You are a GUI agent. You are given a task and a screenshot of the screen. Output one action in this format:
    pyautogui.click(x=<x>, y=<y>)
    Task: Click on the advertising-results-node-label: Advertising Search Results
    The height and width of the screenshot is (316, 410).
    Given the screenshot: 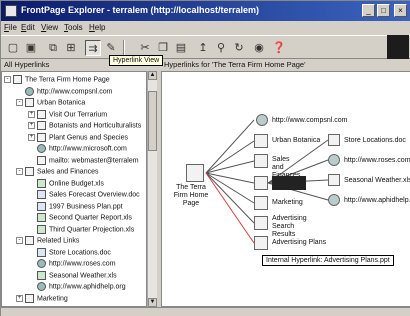 What is the action you would take?
    pyautogui.click(x=295, y=227)
    